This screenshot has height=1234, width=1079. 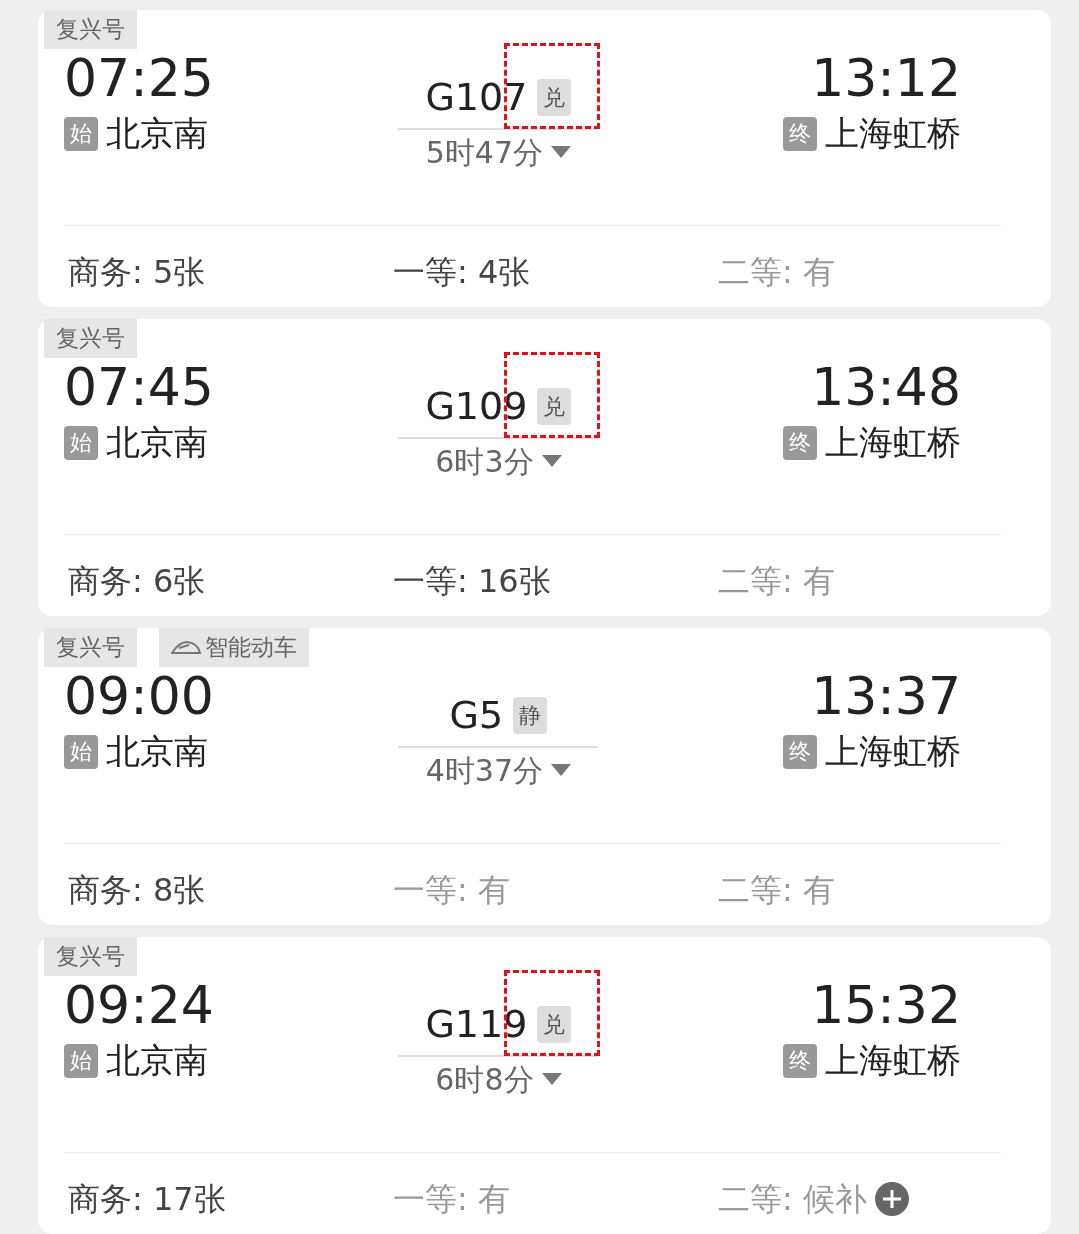 What do you see at coordinates (886, 1005) in the screenshot?
I see `arrival-time: 15:32` at bounding box center [886, 1005].